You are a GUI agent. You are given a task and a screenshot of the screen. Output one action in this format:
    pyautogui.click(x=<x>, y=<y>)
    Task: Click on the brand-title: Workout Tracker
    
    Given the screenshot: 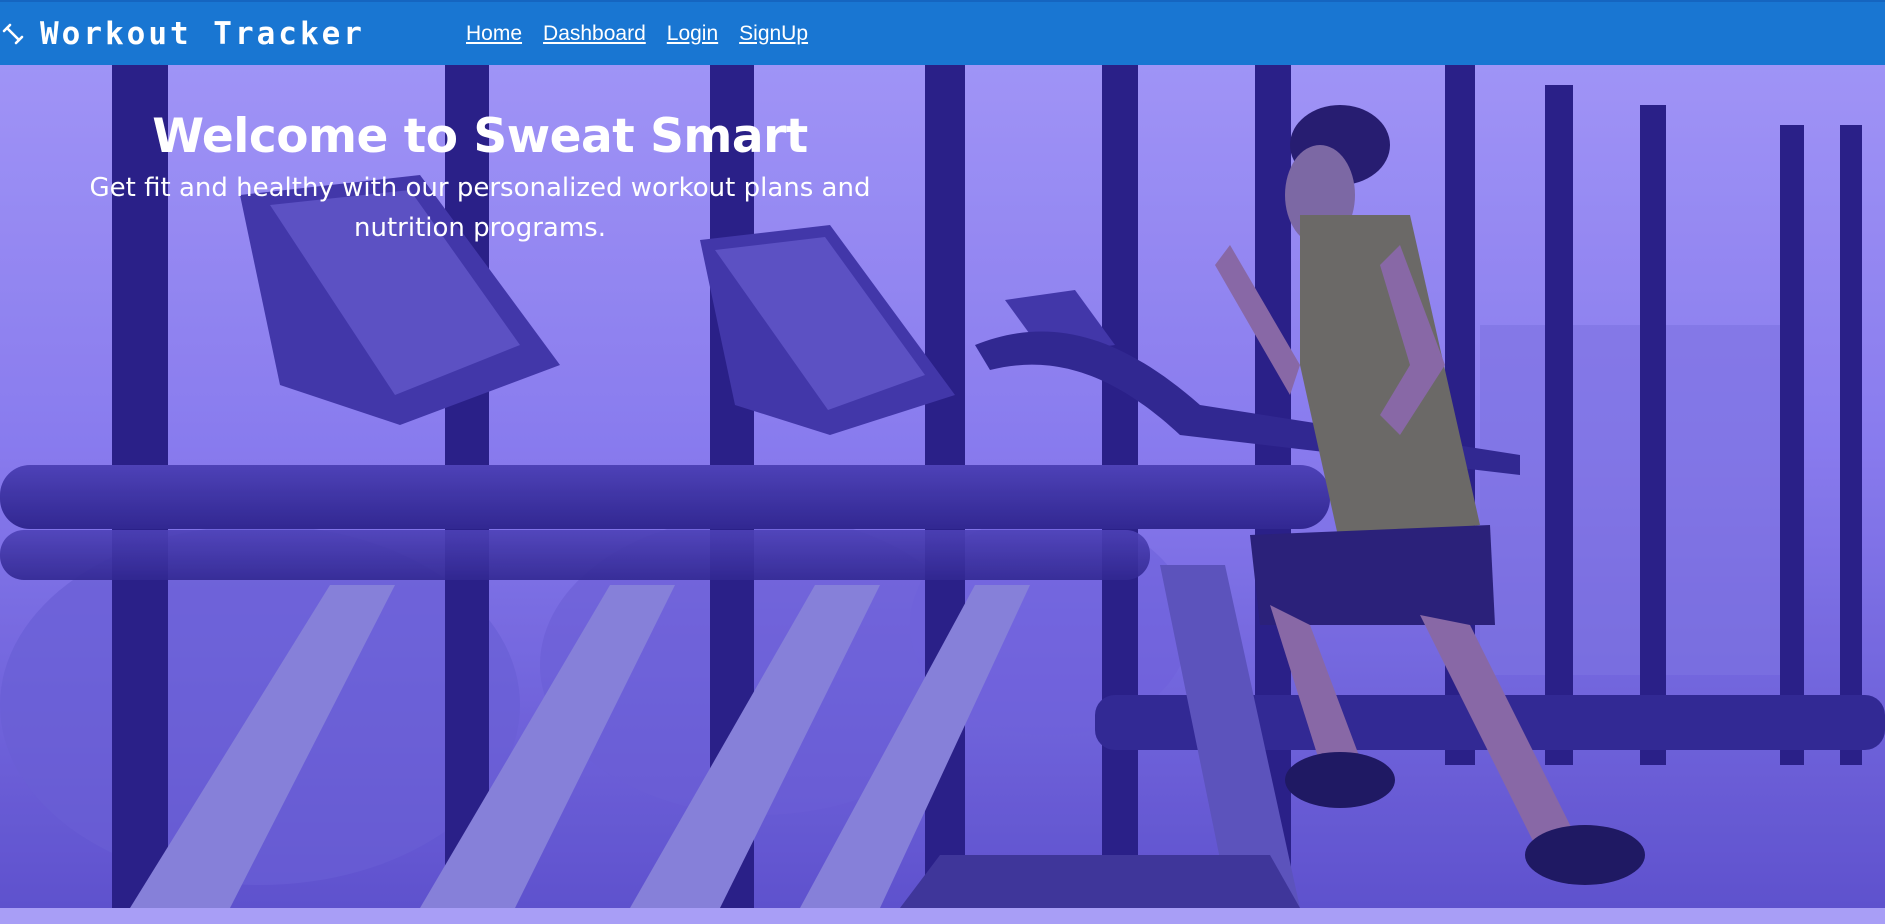 What is the action you would take?
    pyautogui.click(x=202, y=33)
    